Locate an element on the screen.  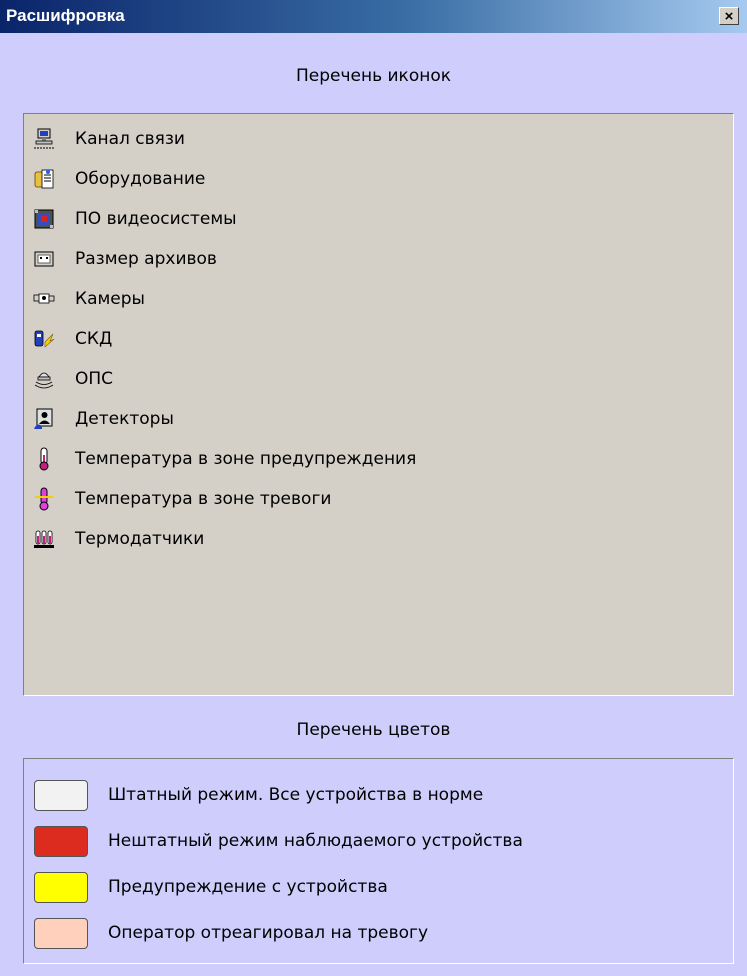
video-software-icon is located at coordinates (44, 219).